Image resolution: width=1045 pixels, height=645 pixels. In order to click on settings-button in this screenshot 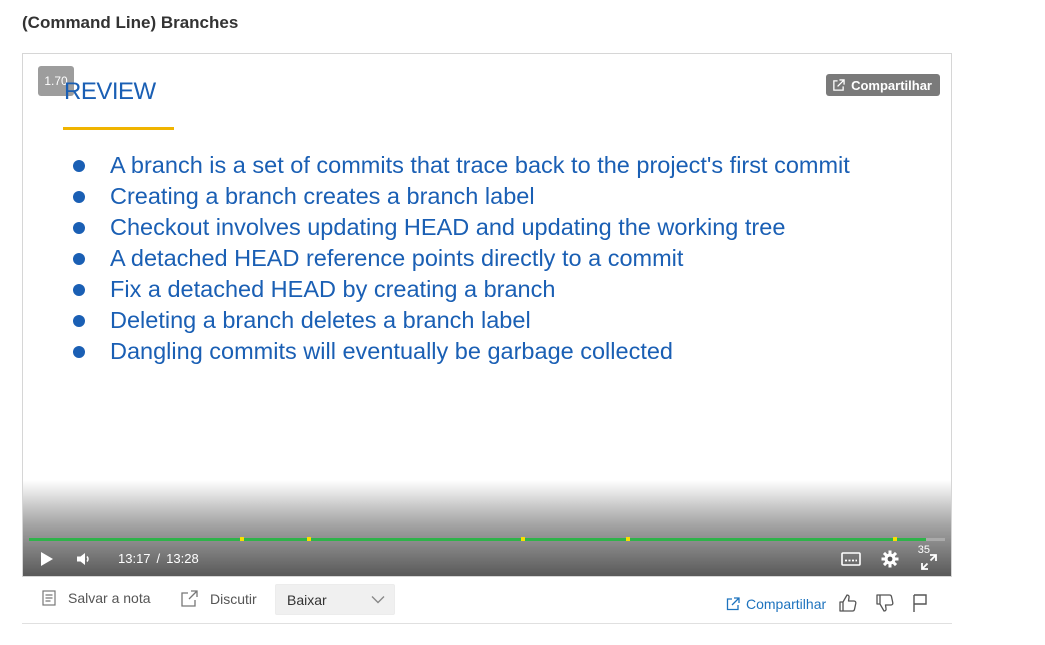, I will do `click(890, 559)`.